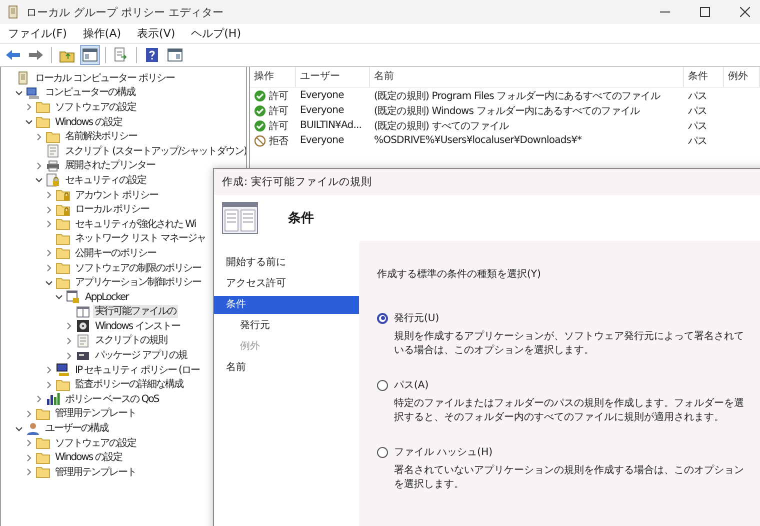  Describe the element at coordinates (742, 77) in the screenshot. I see `column-header: 例外` at that location.